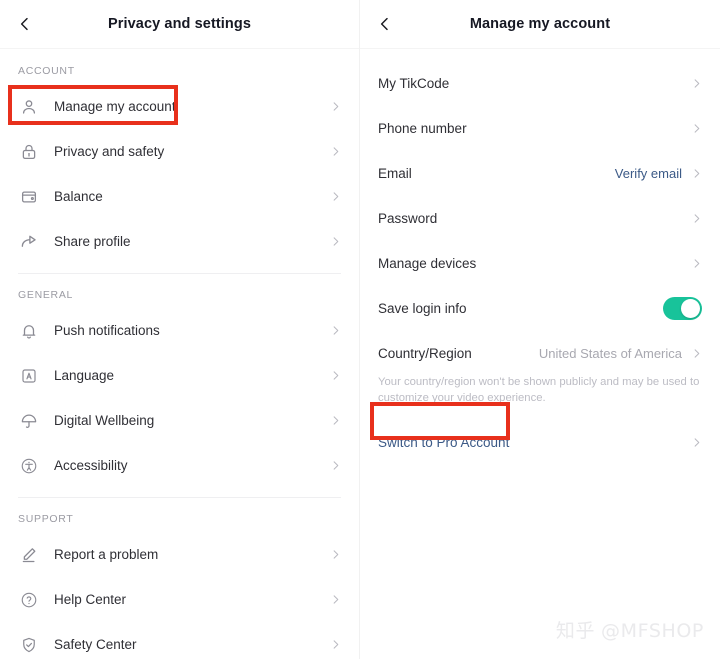 This screenshot has width=720, height=667. What do you see at coordinates (575, 631) in the screenshot?
I see `watermark-site-mark: 知乎` at bounding box center [575, 631].